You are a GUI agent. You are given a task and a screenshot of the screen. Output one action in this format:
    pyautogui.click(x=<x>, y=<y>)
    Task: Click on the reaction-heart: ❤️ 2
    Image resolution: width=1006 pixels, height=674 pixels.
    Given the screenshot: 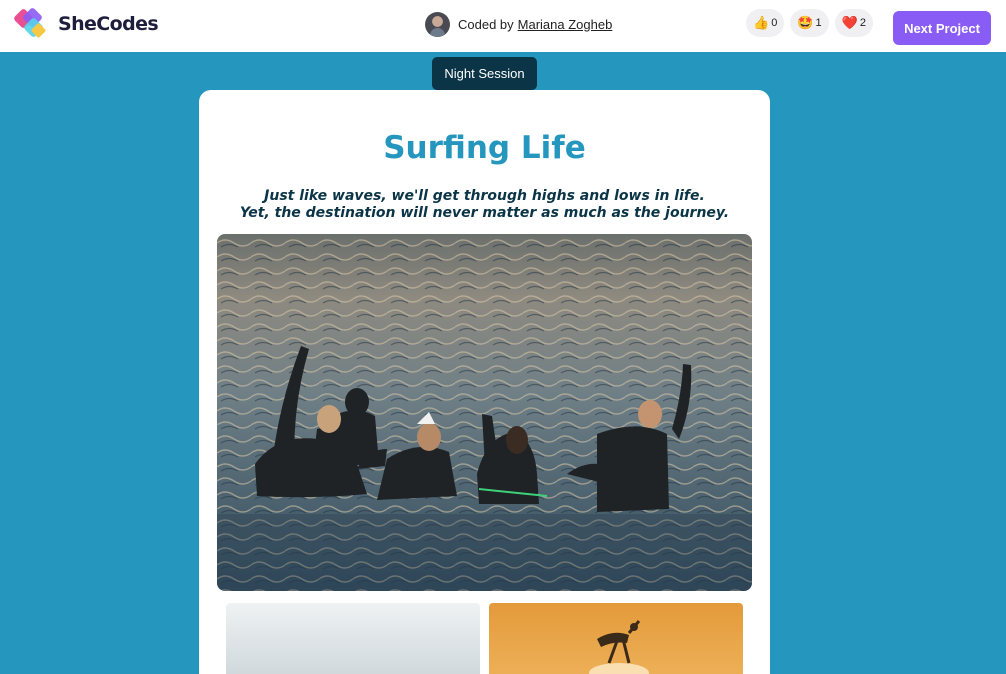 What is the action you would take?
    pyautogui.click(x=853, y=23)
    